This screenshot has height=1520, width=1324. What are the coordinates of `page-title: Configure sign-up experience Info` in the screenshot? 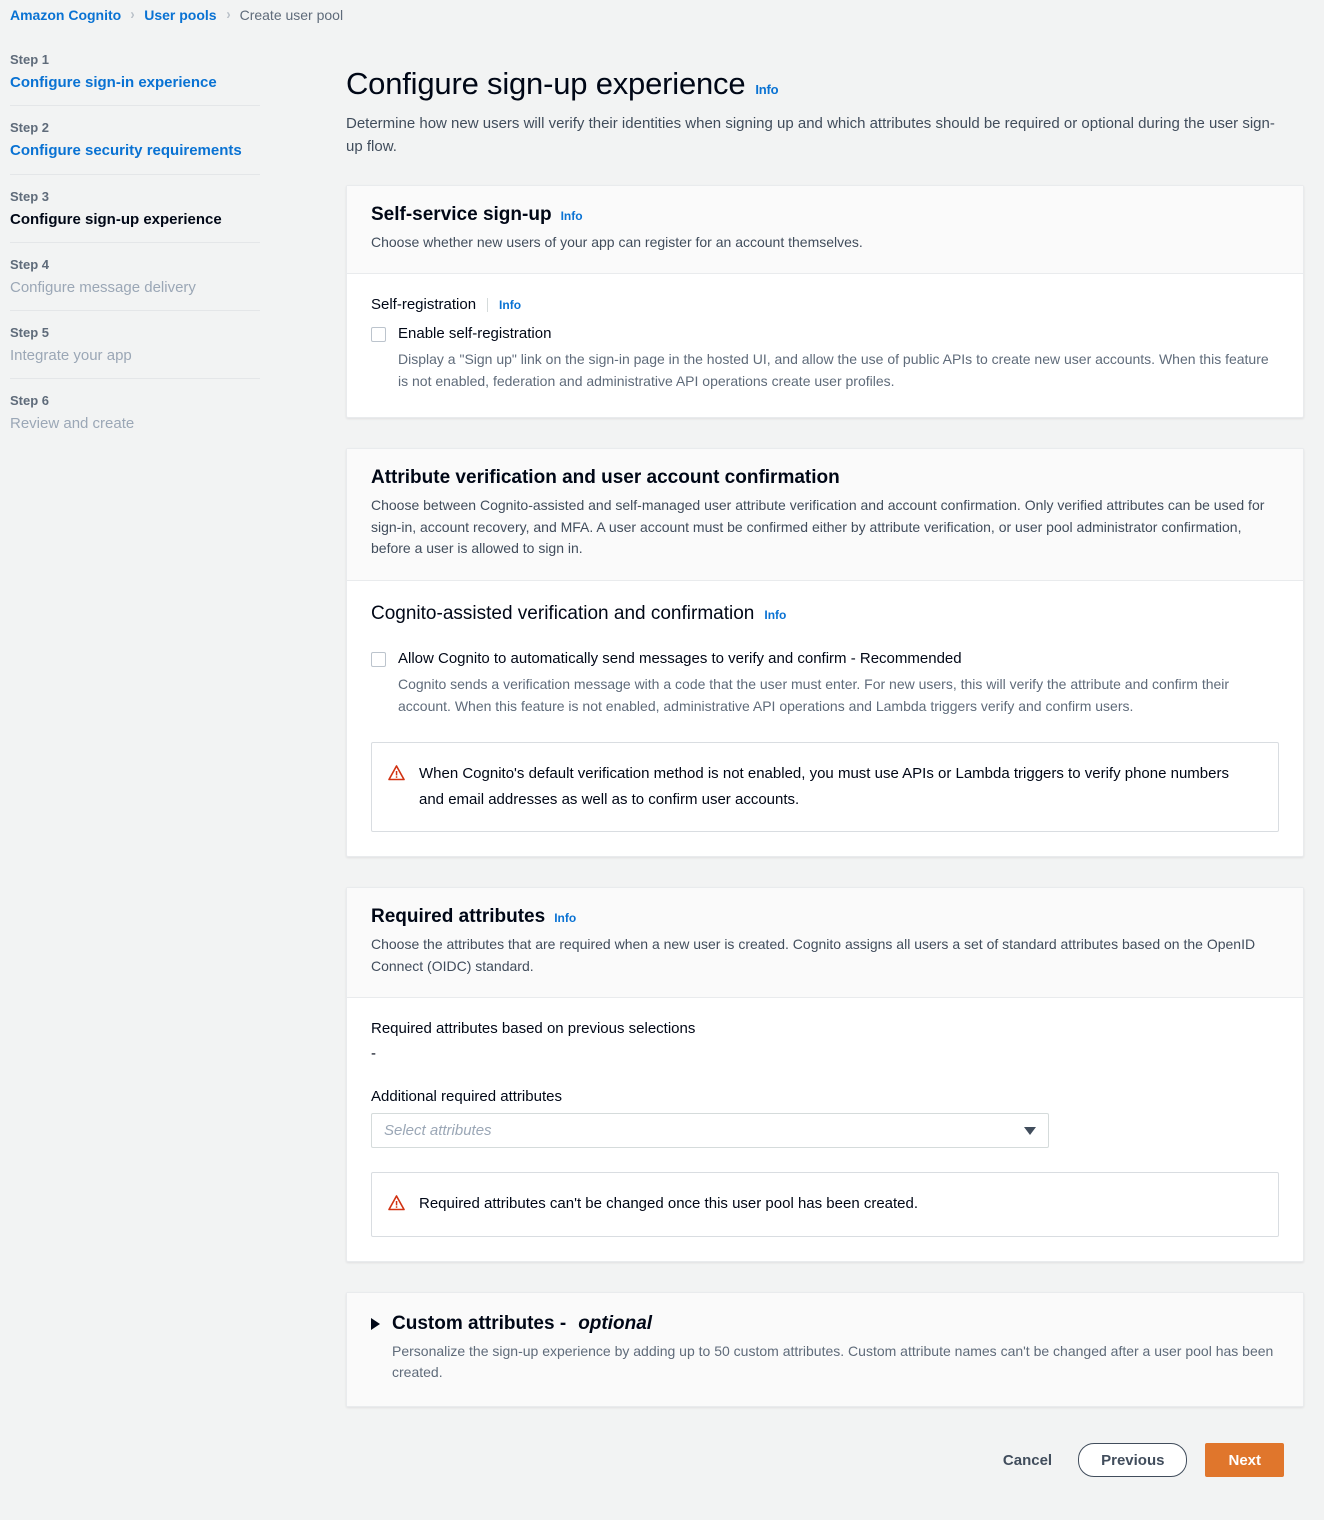 It's located at (825, 84).